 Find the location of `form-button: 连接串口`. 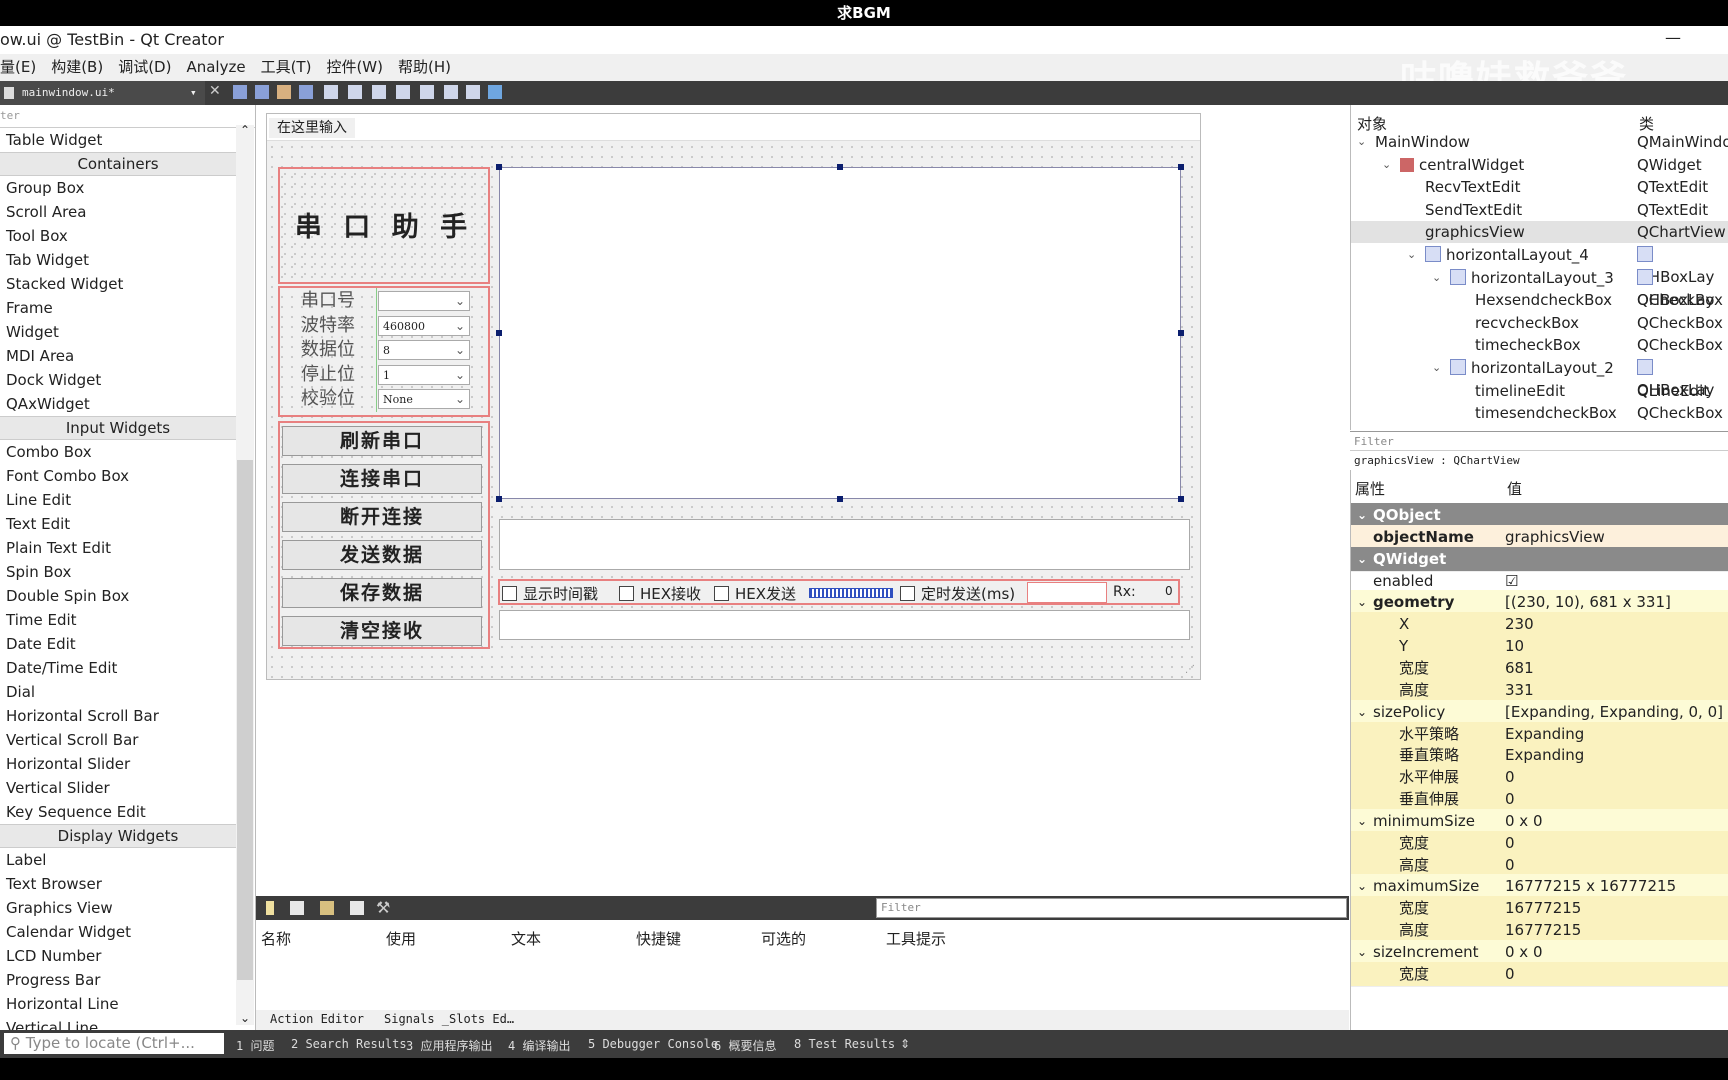

form-button: 连接串口 is located at coordinates (382, 479).